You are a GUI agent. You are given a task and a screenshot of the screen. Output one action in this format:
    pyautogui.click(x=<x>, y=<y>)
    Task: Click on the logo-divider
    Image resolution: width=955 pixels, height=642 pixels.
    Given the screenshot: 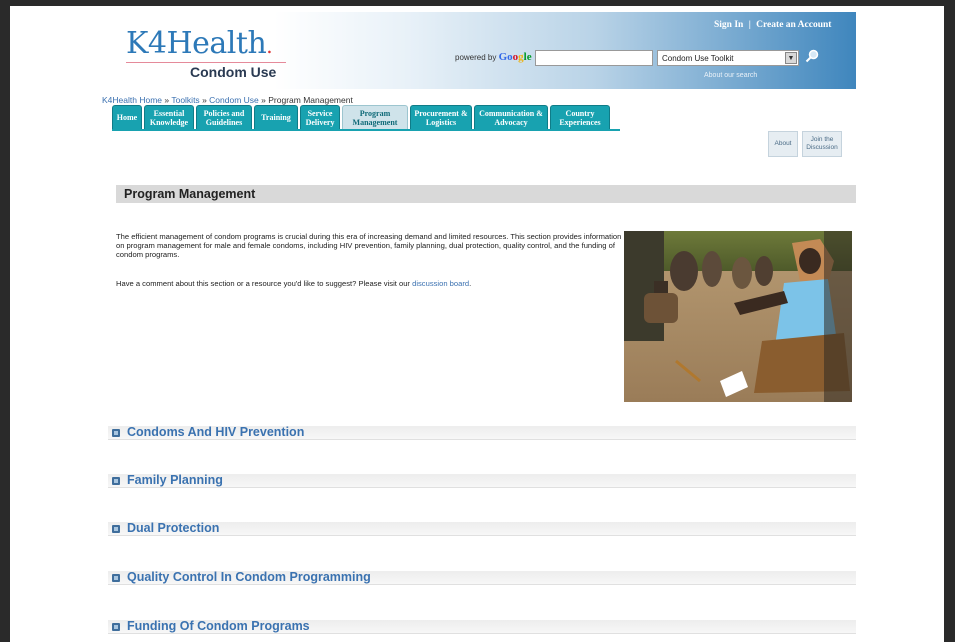 What is the action you would take?
    pyautogui.click(x=206, y=62)
    